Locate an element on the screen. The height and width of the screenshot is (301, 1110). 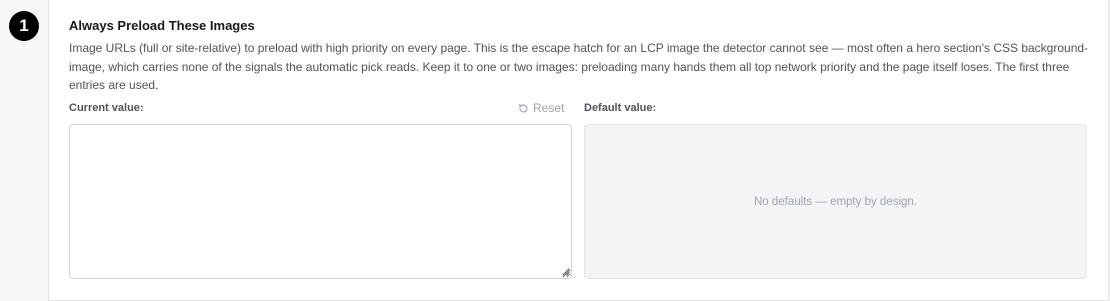
step-number-badge: 1 is located at coordinates (24, 26).